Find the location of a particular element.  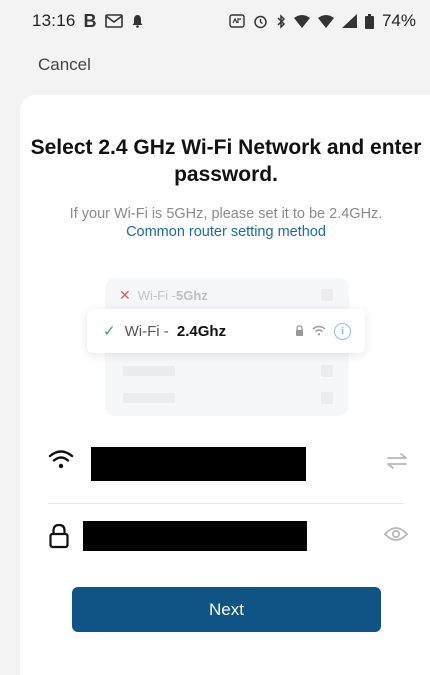

password-field is located at coordinates (195, 536).